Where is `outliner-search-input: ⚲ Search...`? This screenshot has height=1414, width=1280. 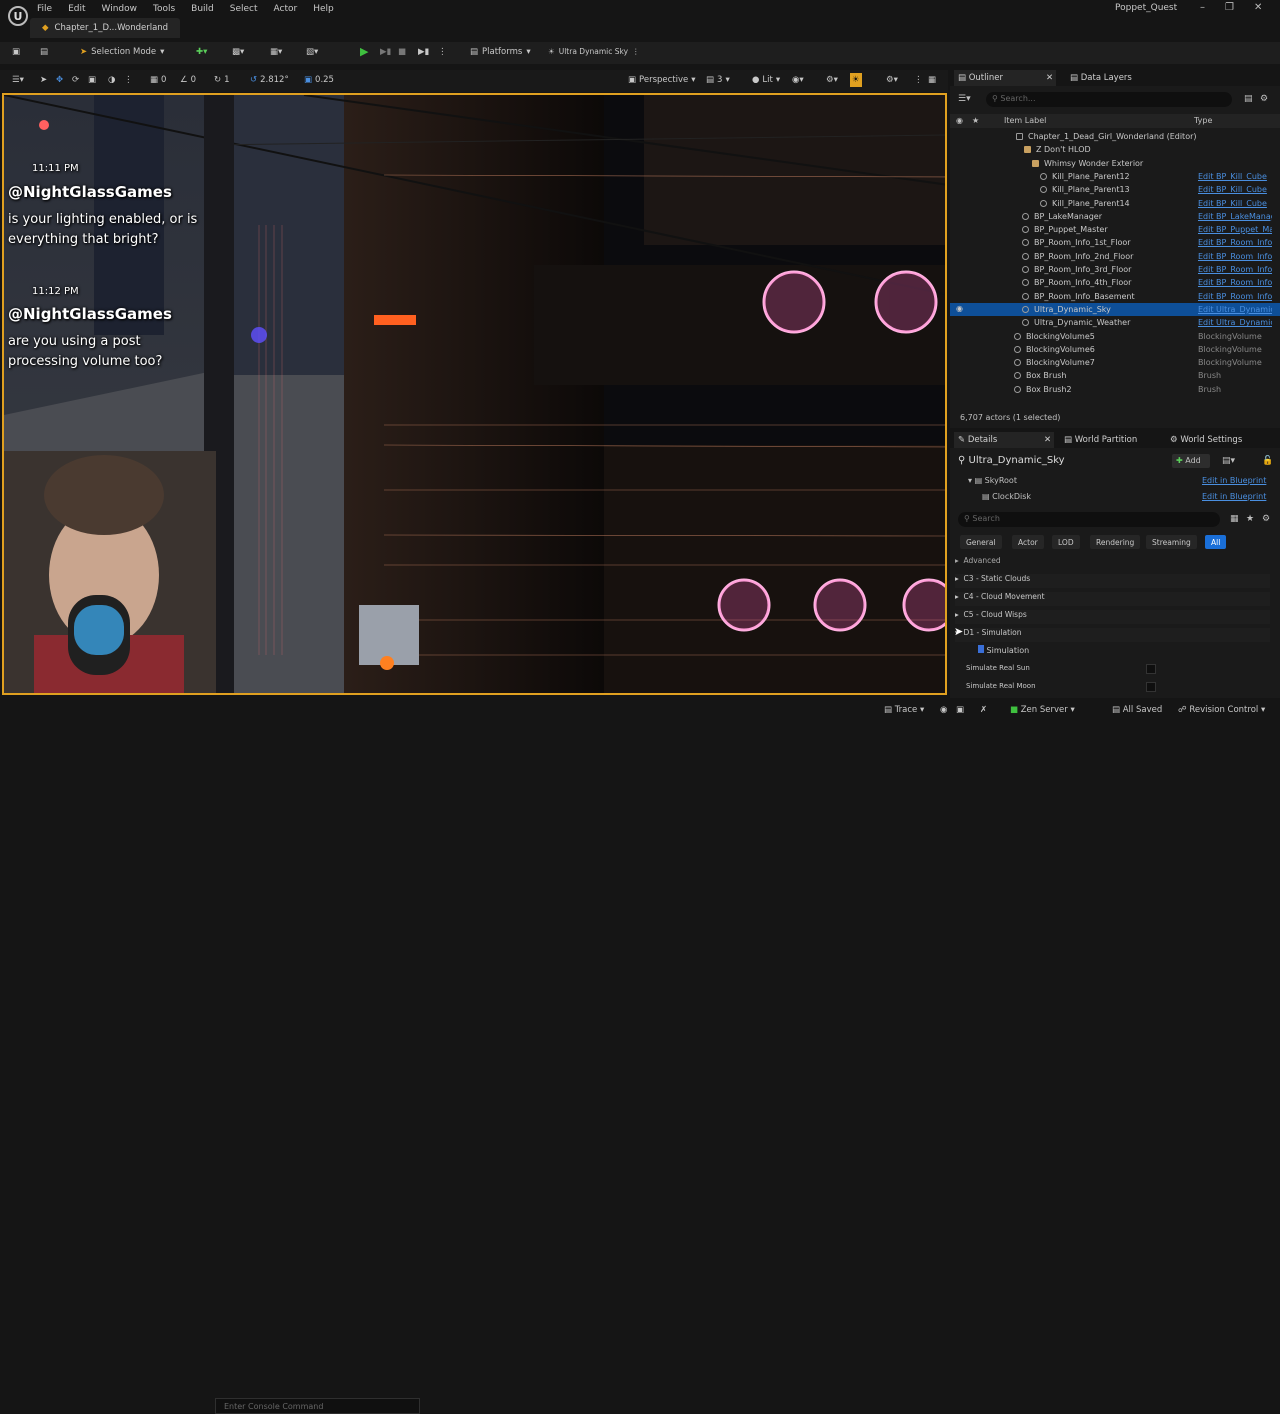 outliner-search-input: ⚲ Search... is located at coordinates (1109, 99).